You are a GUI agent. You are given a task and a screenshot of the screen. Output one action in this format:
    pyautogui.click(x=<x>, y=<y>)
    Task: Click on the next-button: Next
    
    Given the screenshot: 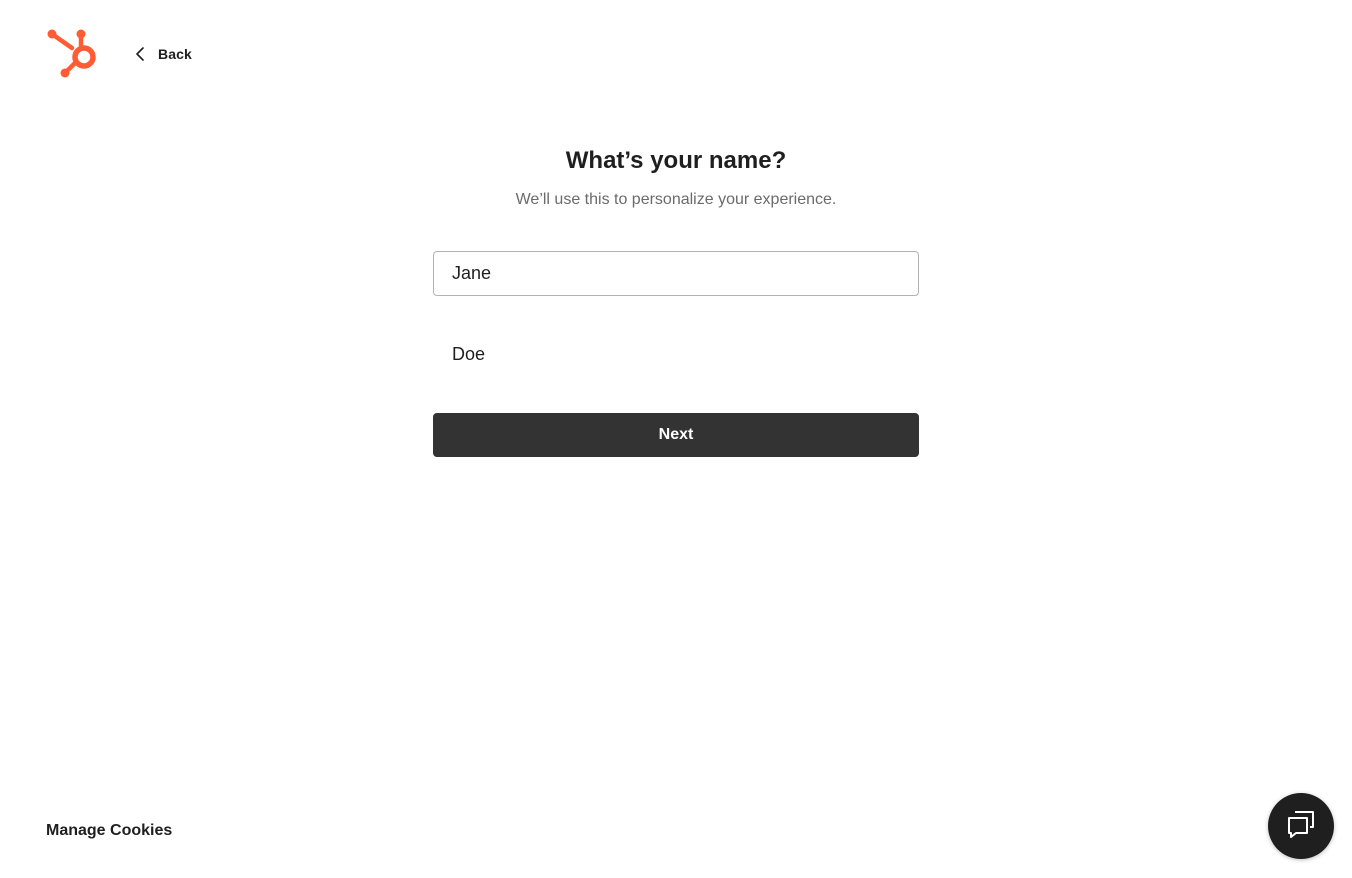 What is the action you would take?
    pyautogui.click(x=676, y=435)
    